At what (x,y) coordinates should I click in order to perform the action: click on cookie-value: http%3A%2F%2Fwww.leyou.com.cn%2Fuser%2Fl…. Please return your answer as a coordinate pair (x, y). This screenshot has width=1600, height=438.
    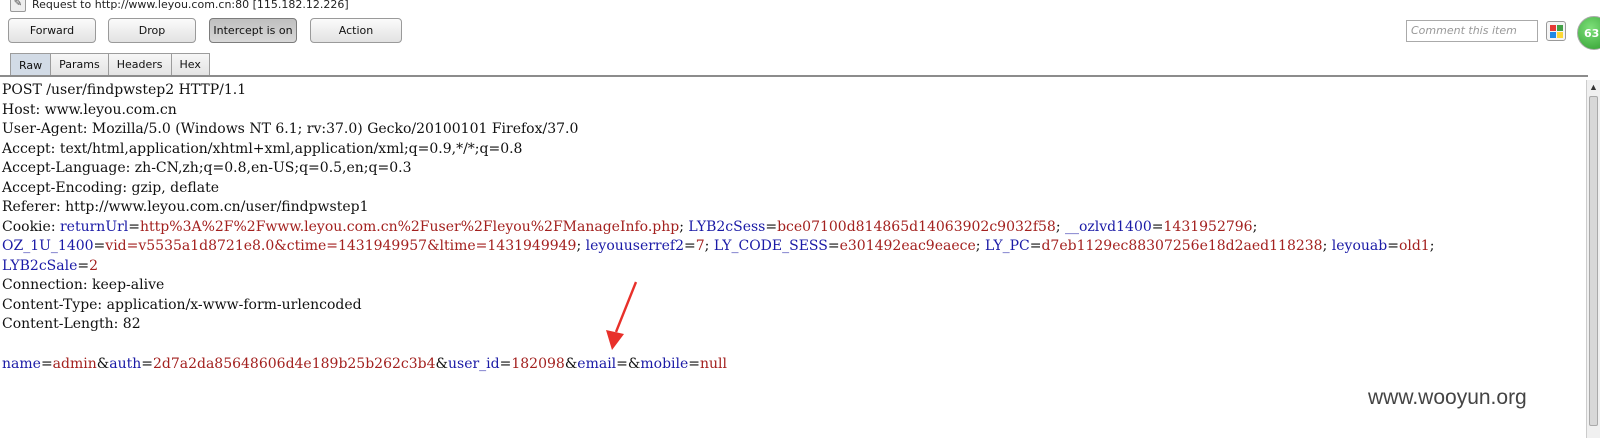
    Looking at the image, I should click on (410, 227).